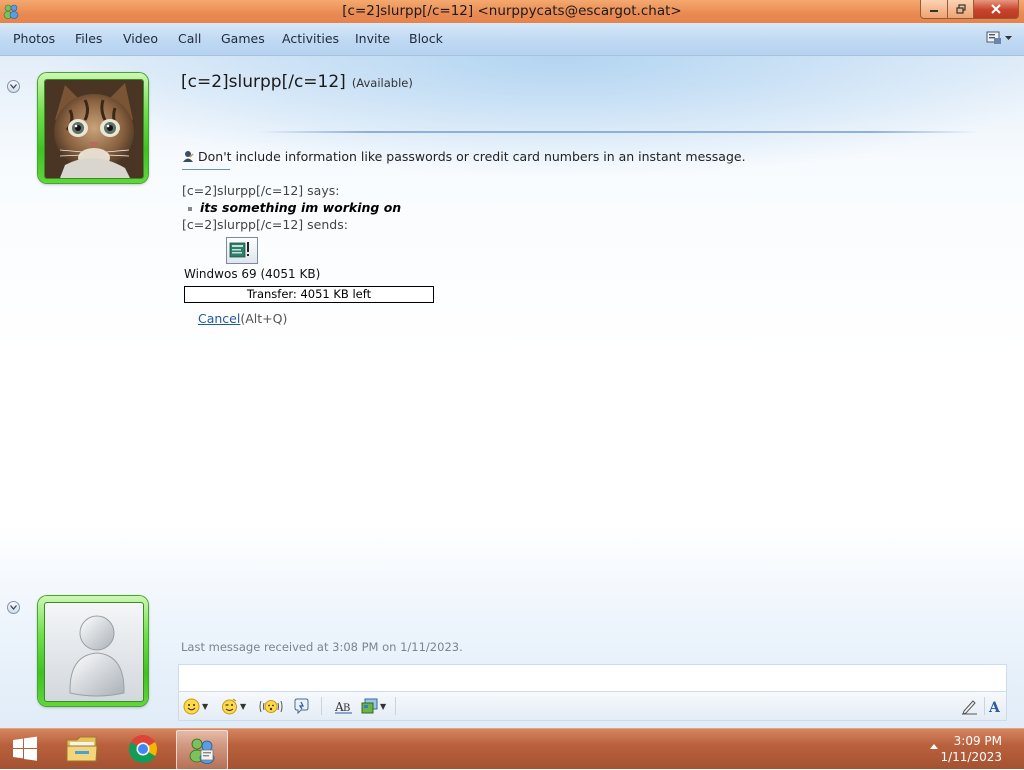 The height and width of the screenshot is (770, 1024). What do you see at coordinates (382, 83) in the screenshot?
I see `contact-status: (Available)` at bounding box center [382, 83].